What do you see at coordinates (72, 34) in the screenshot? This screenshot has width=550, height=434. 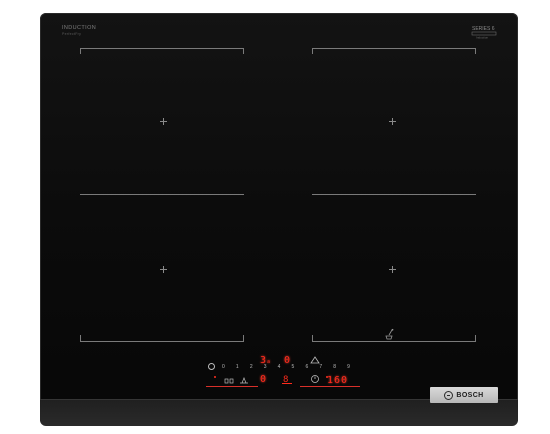 I see `sub-label: PerfectFry` at bounding box center [72, 34].